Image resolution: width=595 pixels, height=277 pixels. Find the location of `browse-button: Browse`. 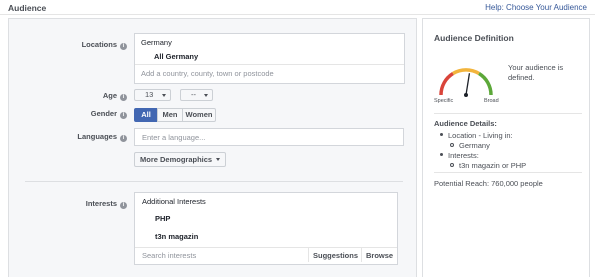

browse-button: Browse is located at coordinates (379, 255).